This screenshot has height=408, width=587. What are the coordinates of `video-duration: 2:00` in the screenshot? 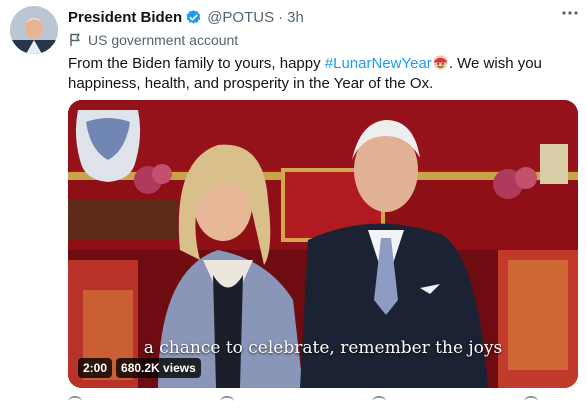 It's located at (95, 368).